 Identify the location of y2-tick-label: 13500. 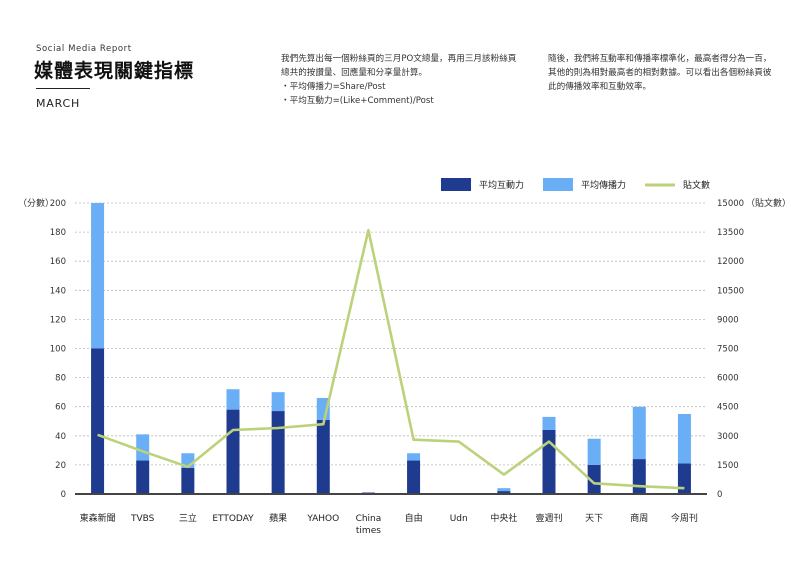
(730, 233).